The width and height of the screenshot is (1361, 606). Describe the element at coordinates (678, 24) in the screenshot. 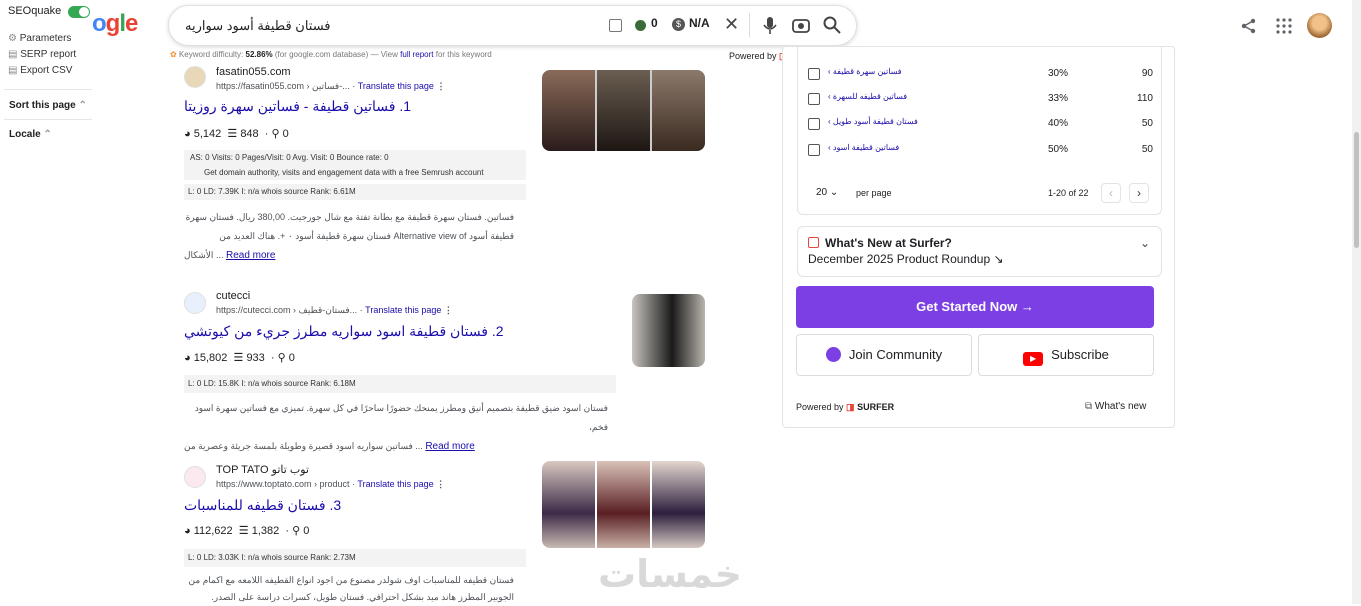

I see `dollar-icon: $` at that location.